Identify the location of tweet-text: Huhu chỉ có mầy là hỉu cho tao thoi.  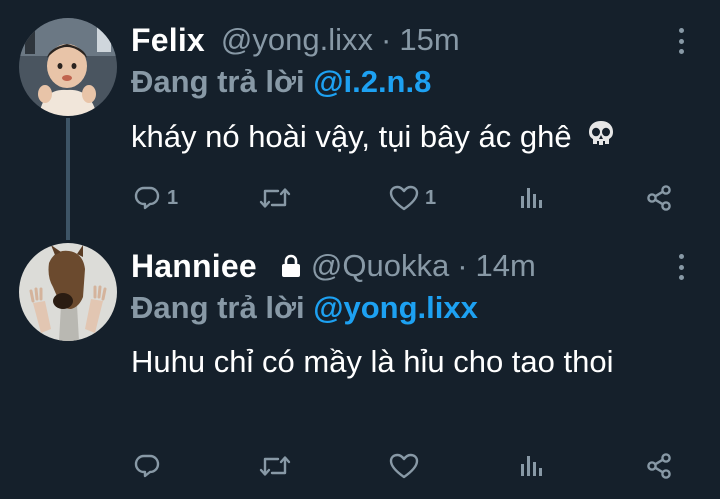
(391, 362).